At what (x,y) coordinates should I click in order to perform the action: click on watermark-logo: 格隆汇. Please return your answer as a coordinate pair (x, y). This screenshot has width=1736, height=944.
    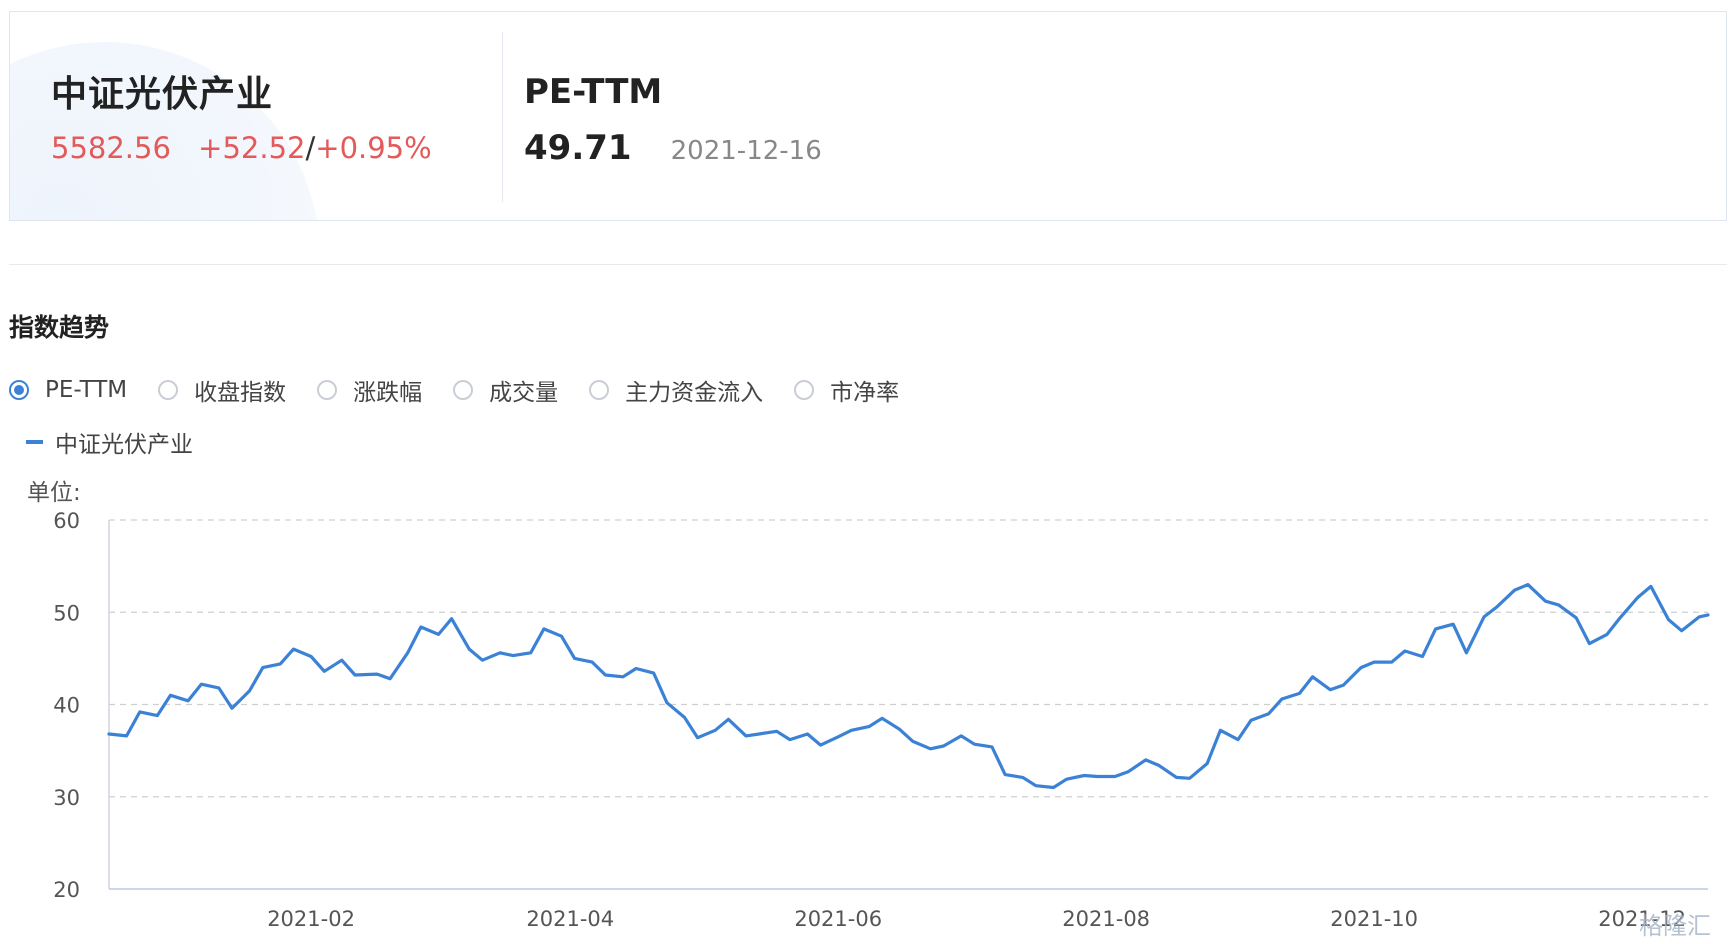
    Looking at the image, I should click on (1675, 926).